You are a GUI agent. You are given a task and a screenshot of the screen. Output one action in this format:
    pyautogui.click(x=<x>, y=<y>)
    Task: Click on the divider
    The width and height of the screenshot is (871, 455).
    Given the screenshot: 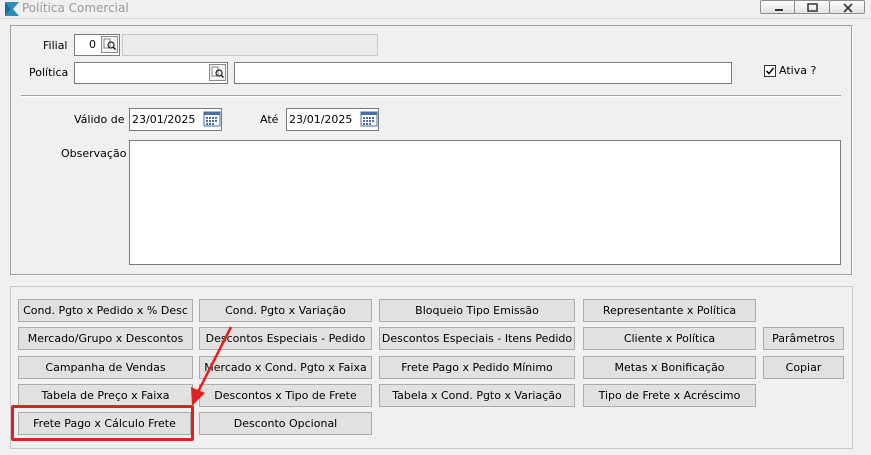 What is the action you would take?
    pyautogui.click(x=431, y=96)
    